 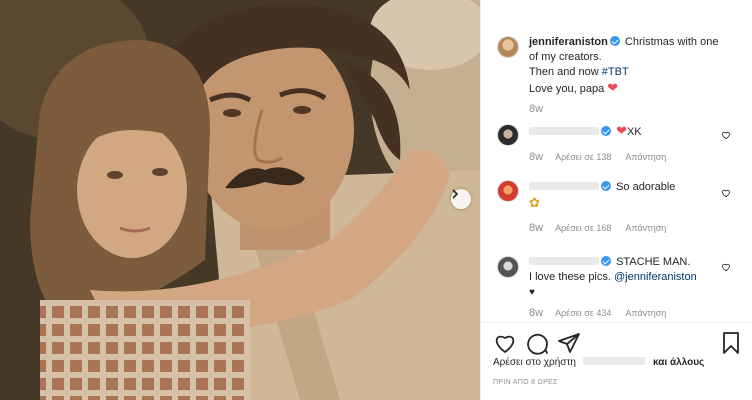 I want to click on comment-1-meta: 8w Αρέσει σε 138 Απάντηση, so click(x=604, y=157).